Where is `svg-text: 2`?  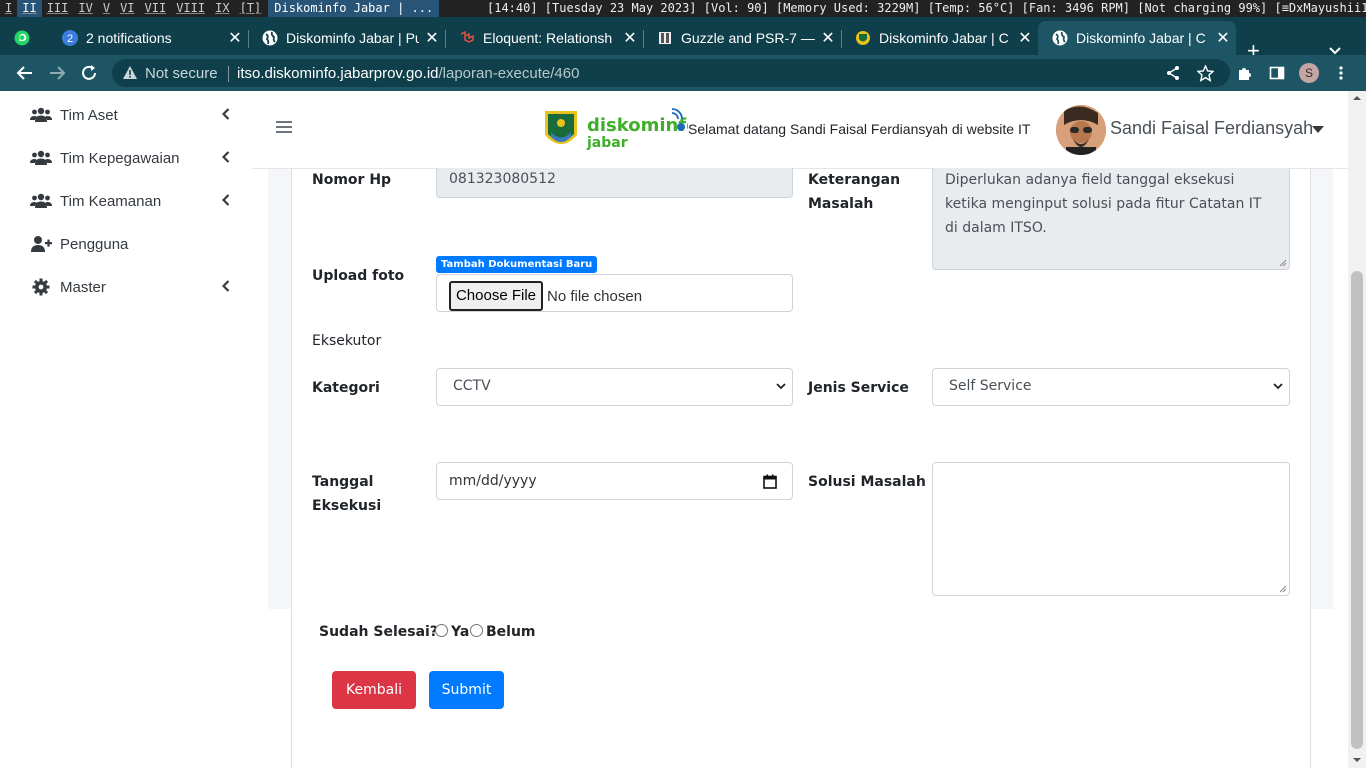 svg-text: 2 is located at coordinates (70, 39).